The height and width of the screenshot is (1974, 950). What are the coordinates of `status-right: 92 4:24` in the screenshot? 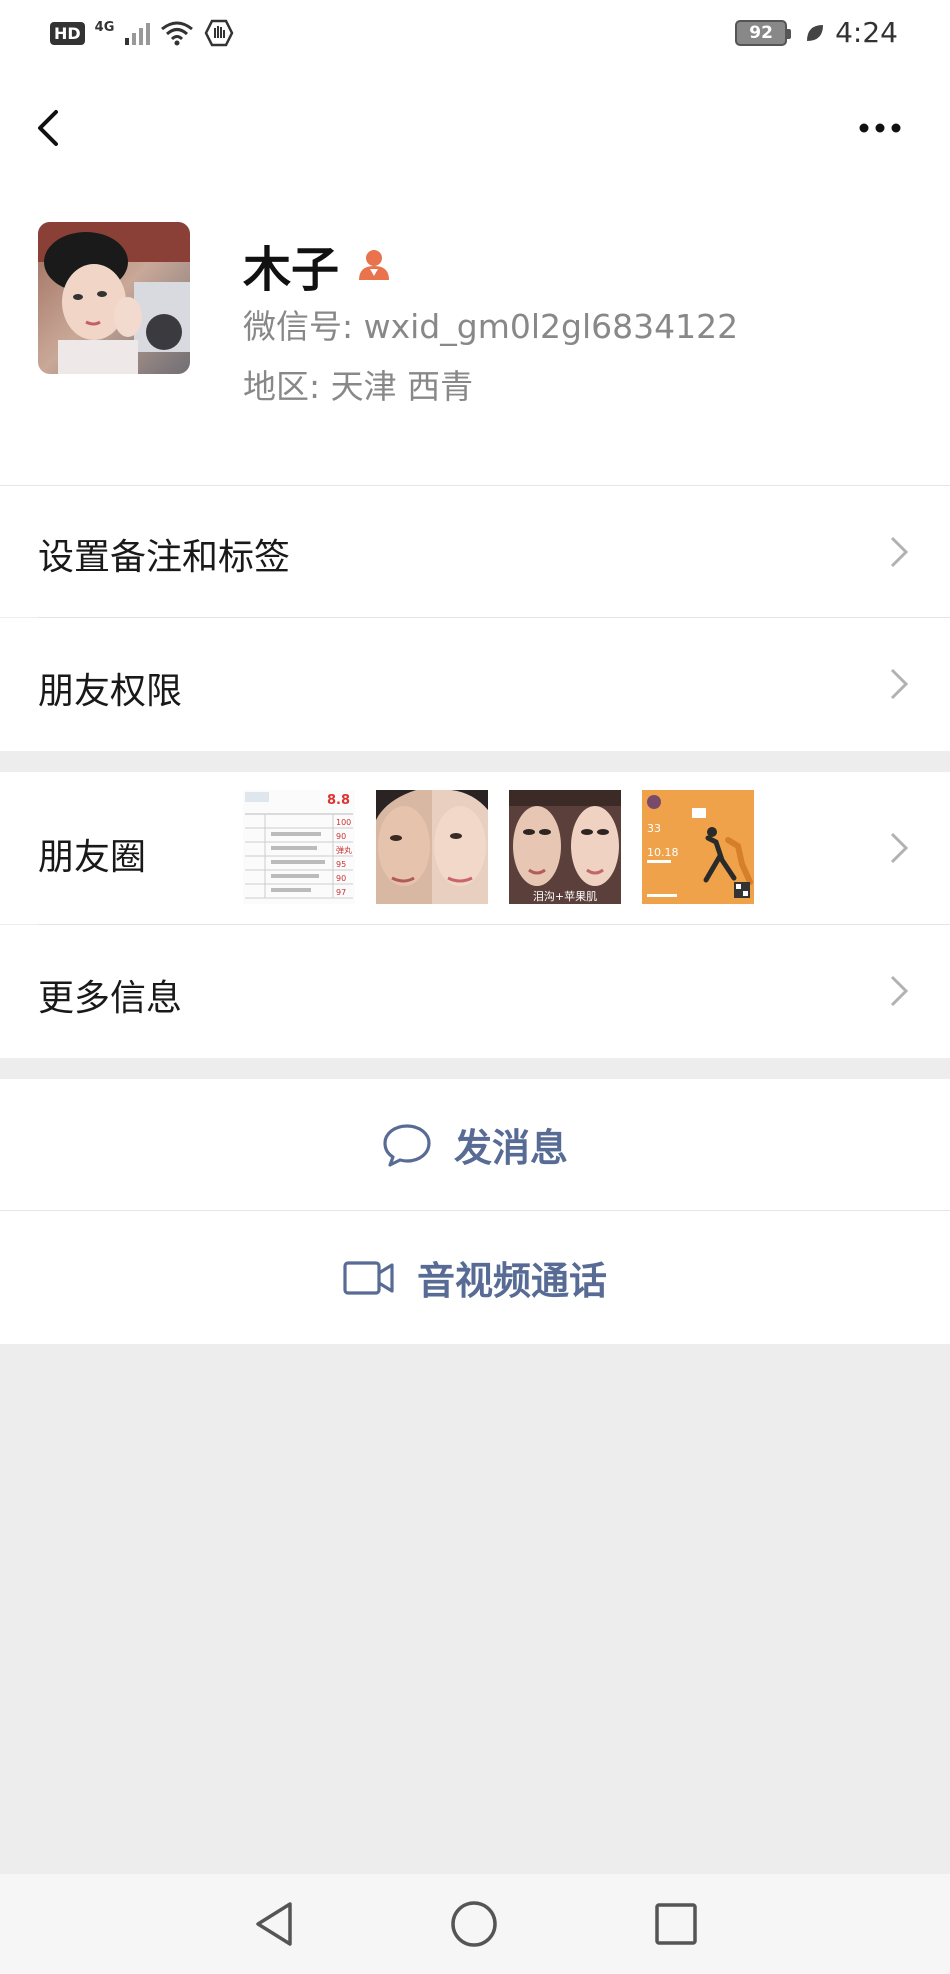 It's located at (816, 32).